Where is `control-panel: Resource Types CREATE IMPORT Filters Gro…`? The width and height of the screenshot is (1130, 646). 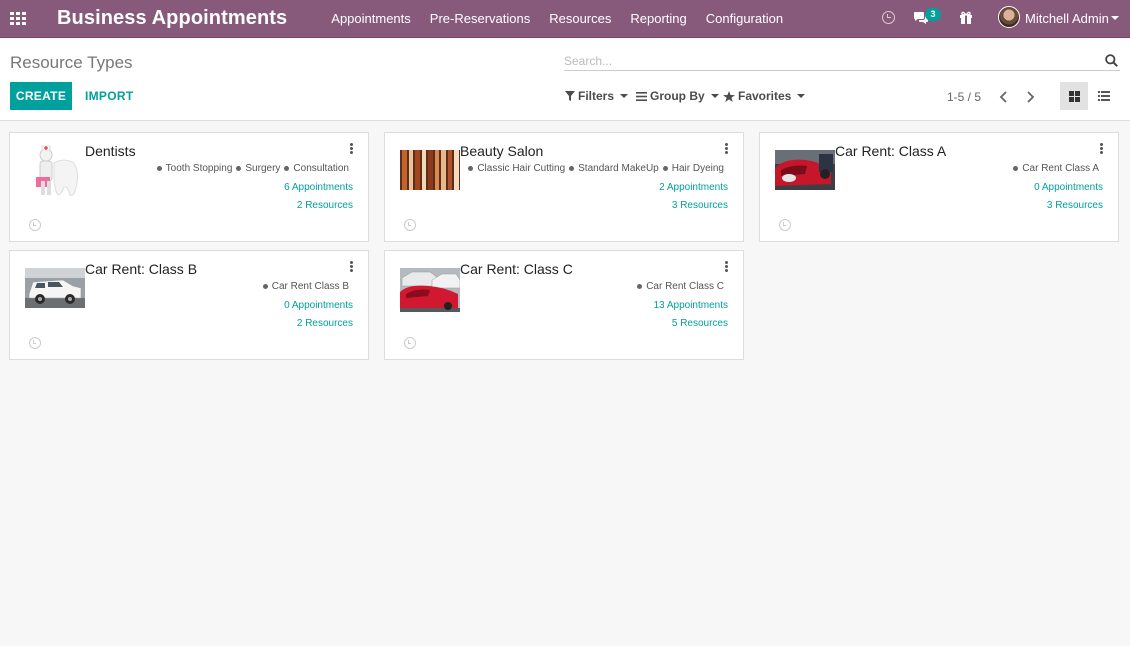
control-panel: Resource Types CREATE IMPORT Filters Gro… is located at coordinates (565, 80).